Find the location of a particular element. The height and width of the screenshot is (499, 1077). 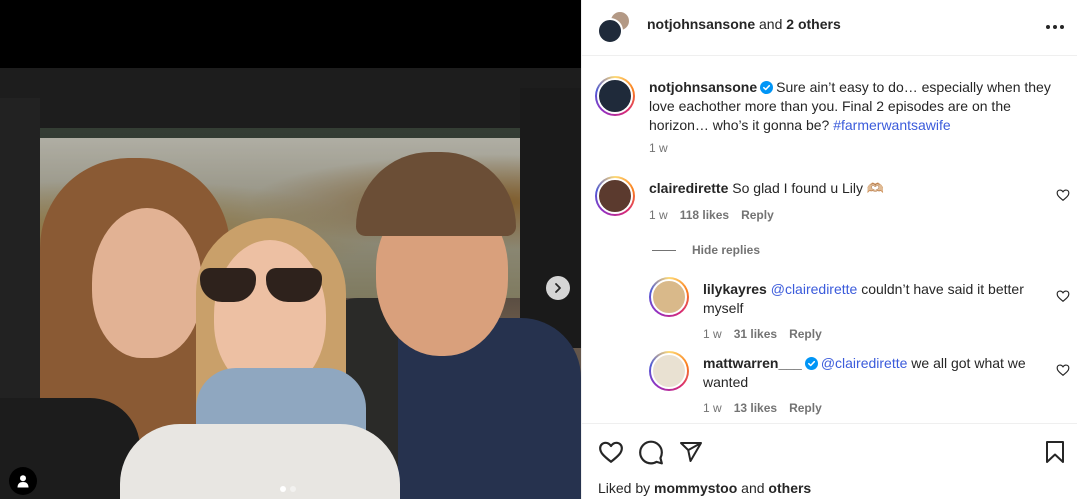

caption-avatar is located at coordinates (615, 96).